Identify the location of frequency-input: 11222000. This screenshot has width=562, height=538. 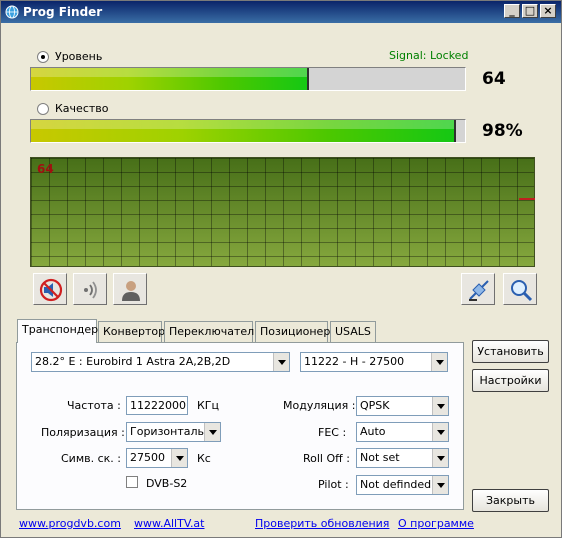
(157, 405).